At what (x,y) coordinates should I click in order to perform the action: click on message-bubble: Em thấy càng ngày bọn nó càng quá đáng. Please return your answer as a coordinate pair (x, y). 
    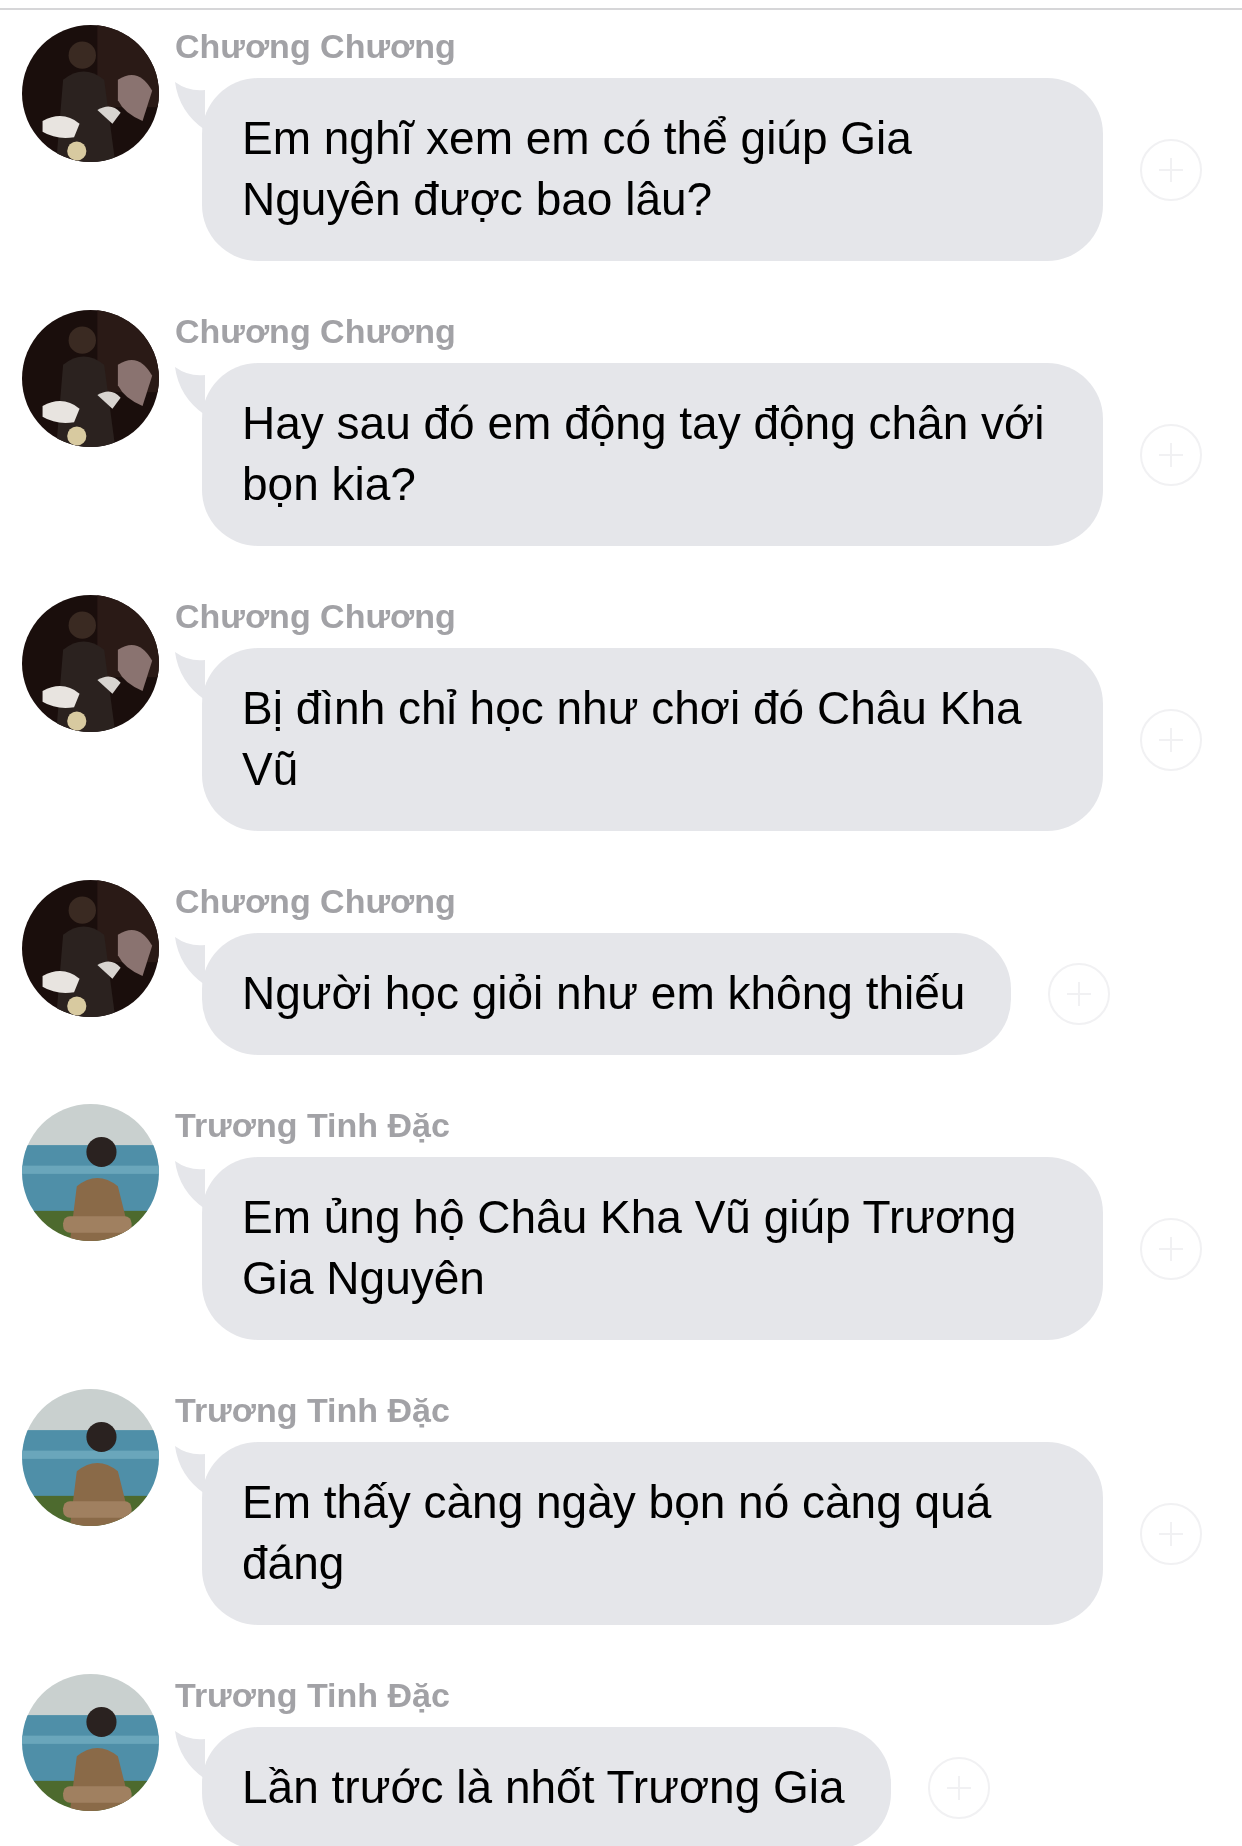
    Looking at the image, I should click on (652, 1533).